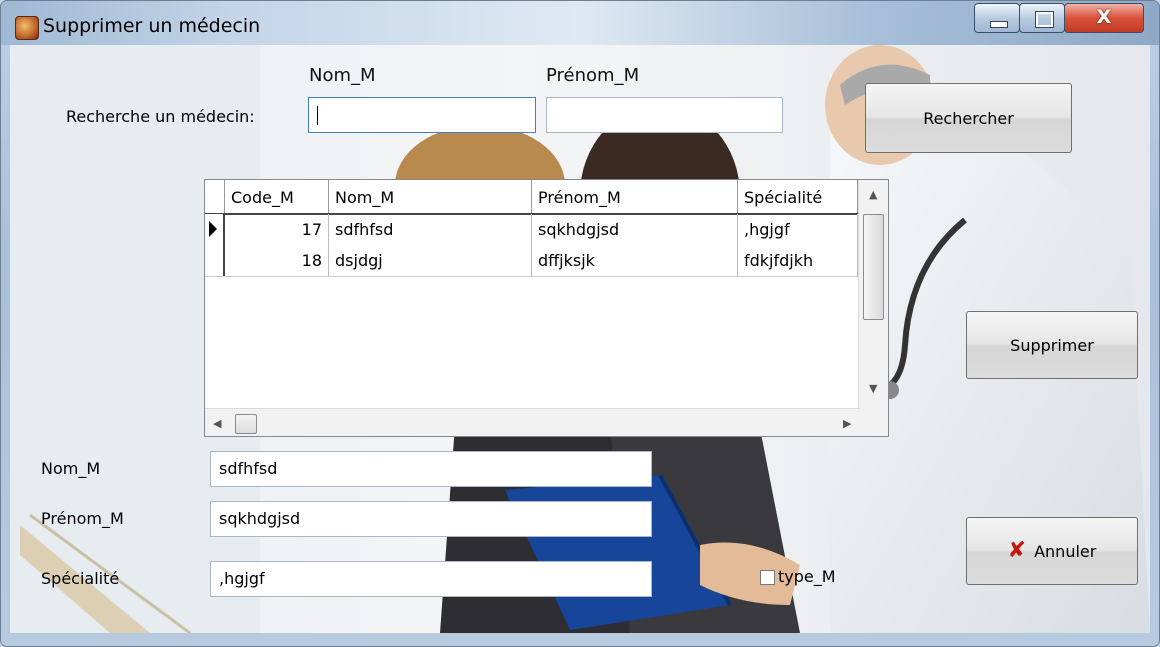 The image size is (1160, 647). I want to click on app-icon, so click(27, 28).